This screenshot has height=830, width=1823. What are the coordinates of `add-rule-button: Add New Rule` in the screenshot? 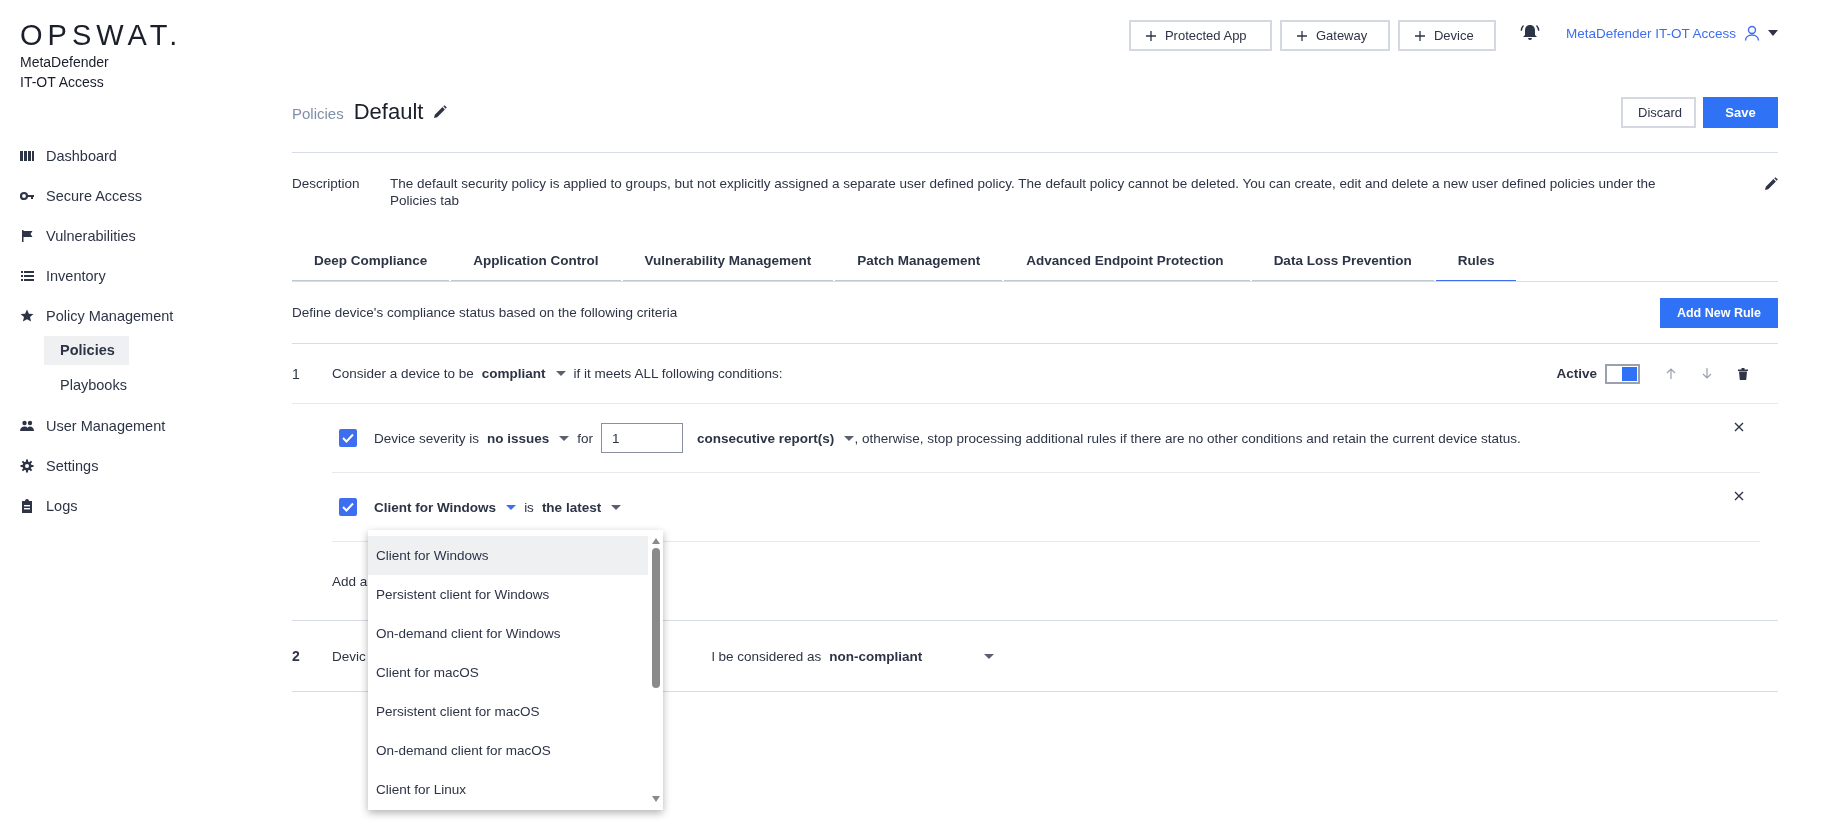 It's located at (1718, 312).